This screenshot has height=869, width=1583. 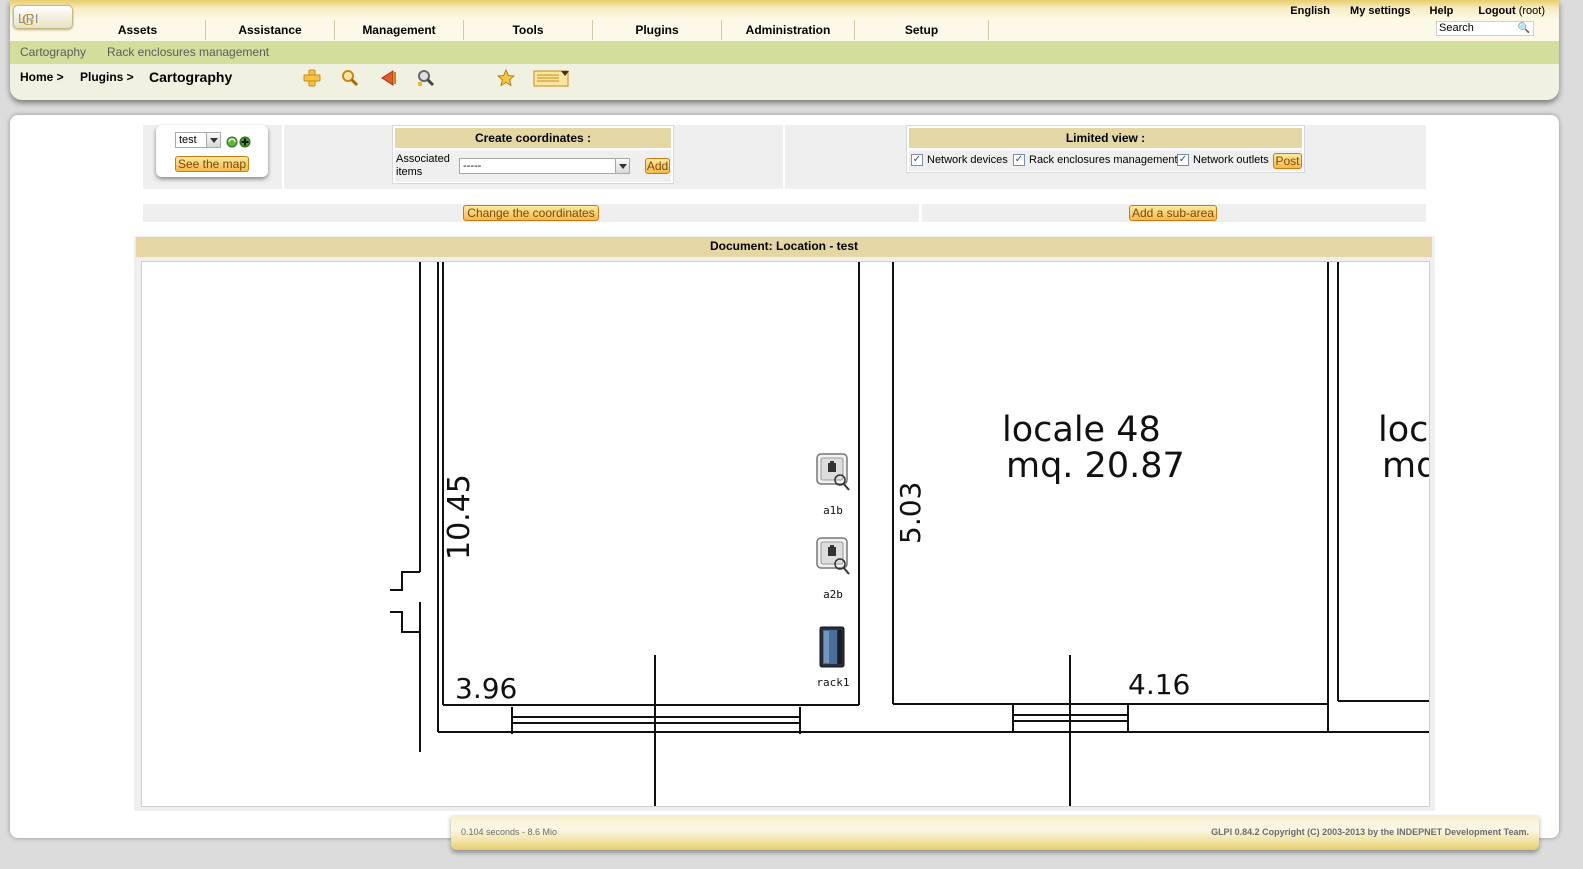 What do you see at coordinates (833, 682) in the screenshot?
I see `map-item-label: rack1` at bounding box center [833, 682].